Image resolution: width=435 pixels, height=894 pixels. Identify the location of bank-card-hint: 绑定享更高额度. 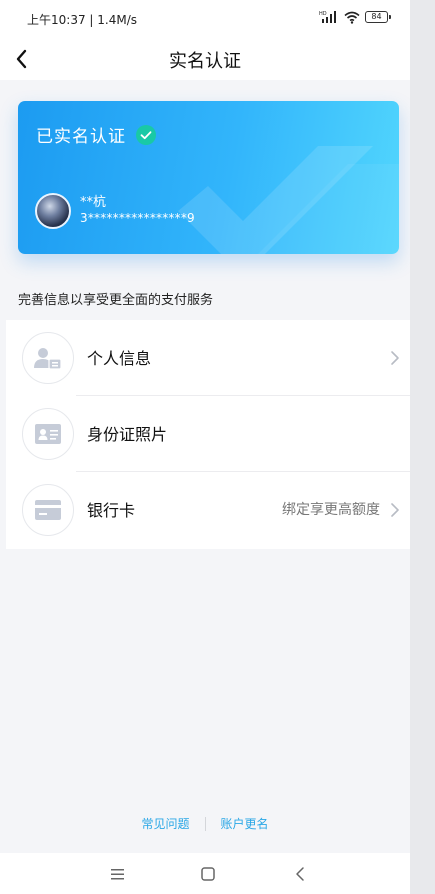
(331, 510).